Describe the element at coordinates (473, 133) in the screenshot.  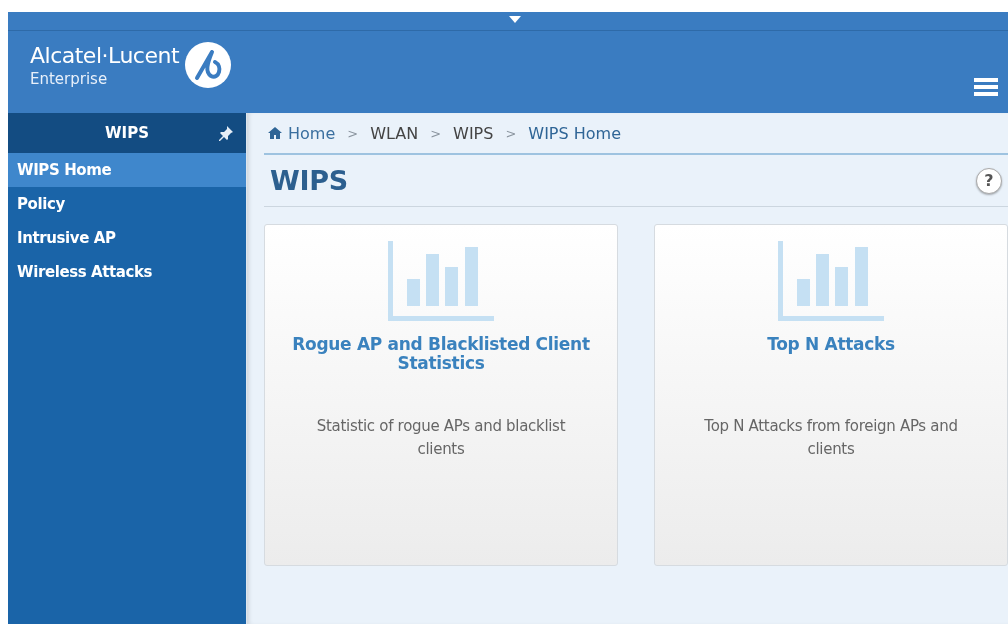
I see `breadcrumb-item: WIPS` at that location.